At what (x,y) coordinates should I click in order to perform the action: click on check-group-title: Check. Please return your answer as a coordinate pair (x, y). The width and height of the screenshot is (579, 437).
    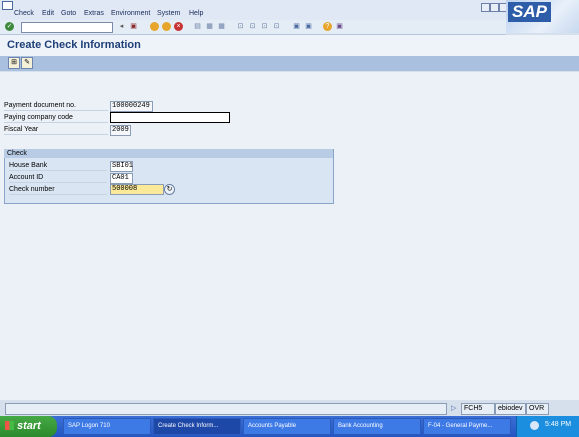
    Looking at the image, I should click on (17, 153).